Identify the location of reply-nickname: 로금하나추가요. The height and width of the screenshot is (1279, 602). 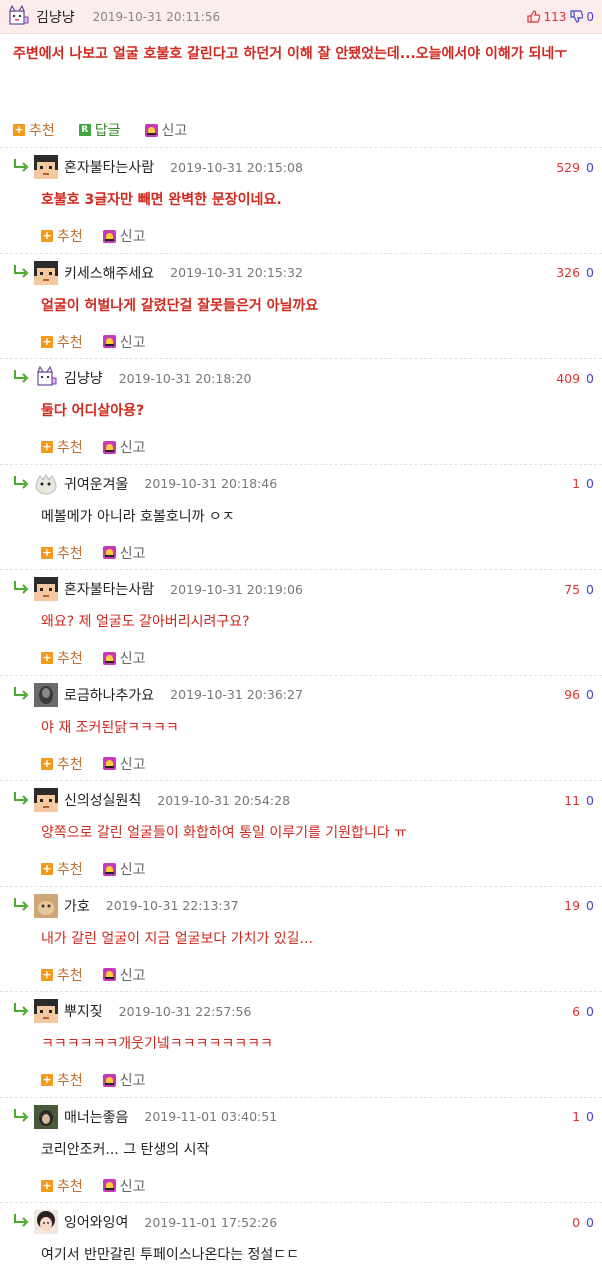
(109, 695).